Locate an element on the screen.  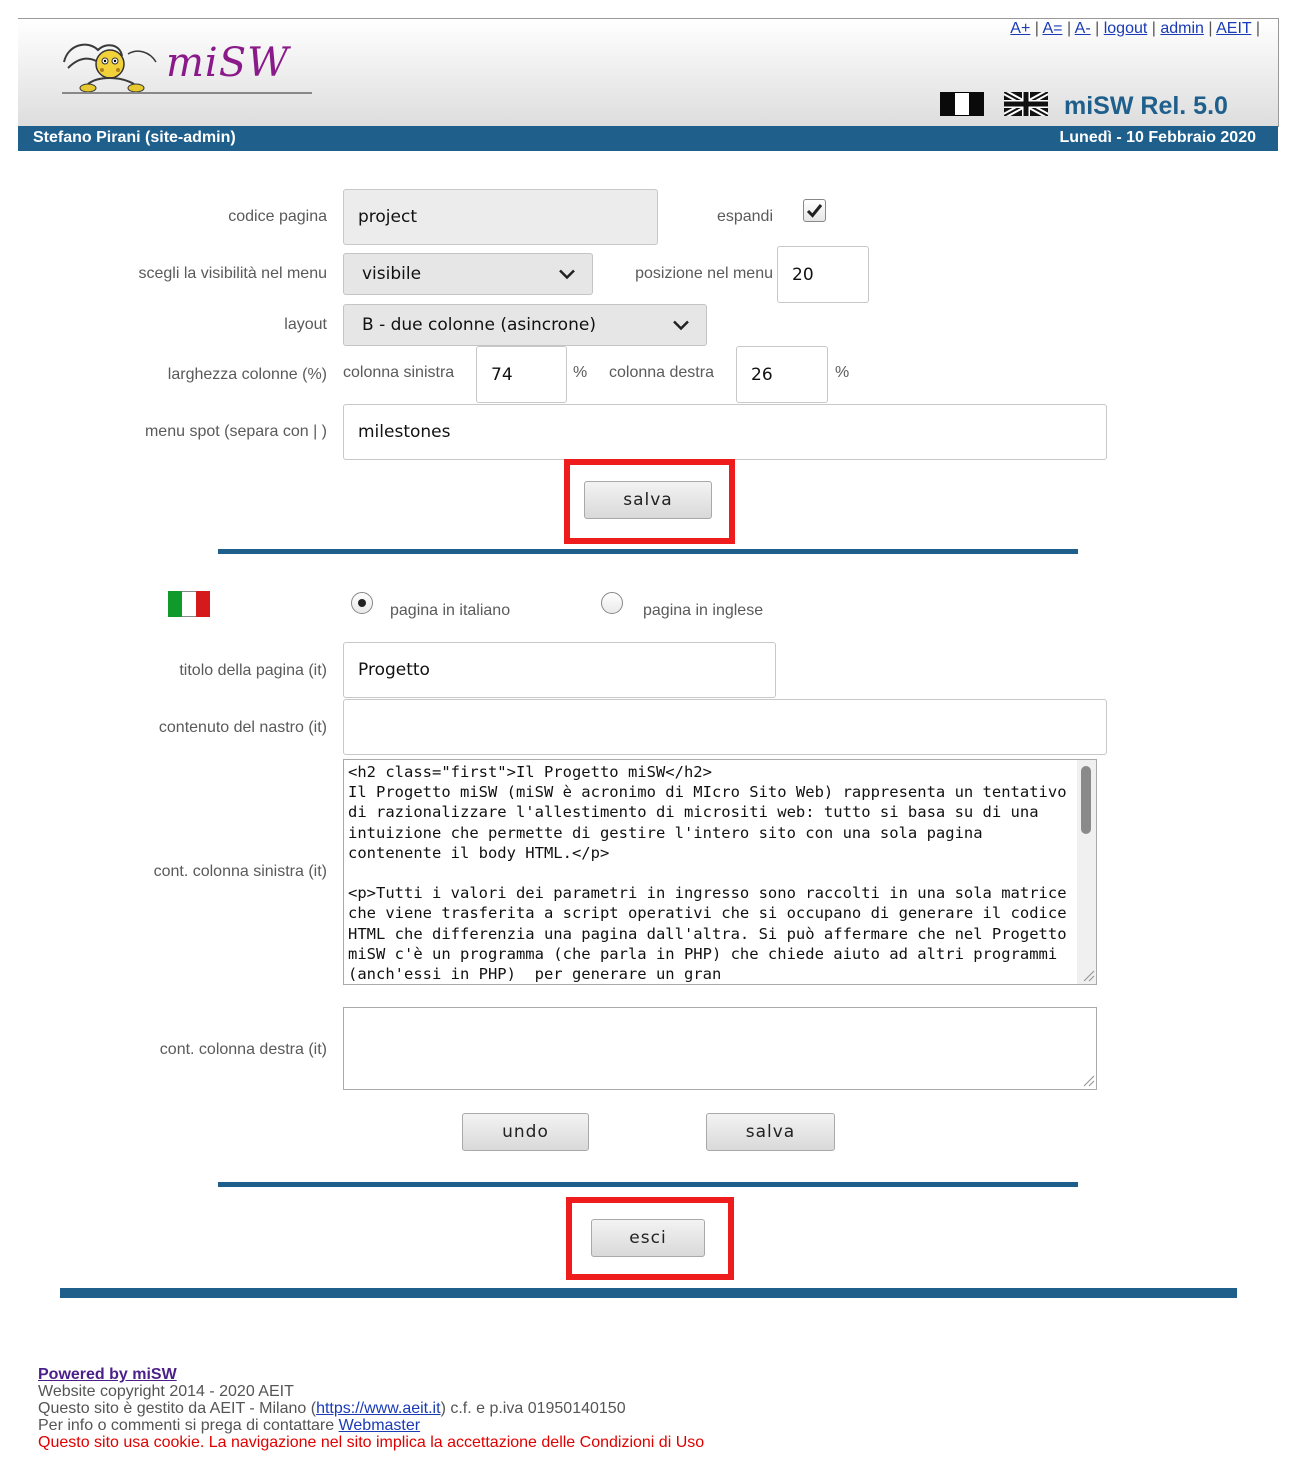
visibilita-select: visibile is located at coordinates (468, 274).